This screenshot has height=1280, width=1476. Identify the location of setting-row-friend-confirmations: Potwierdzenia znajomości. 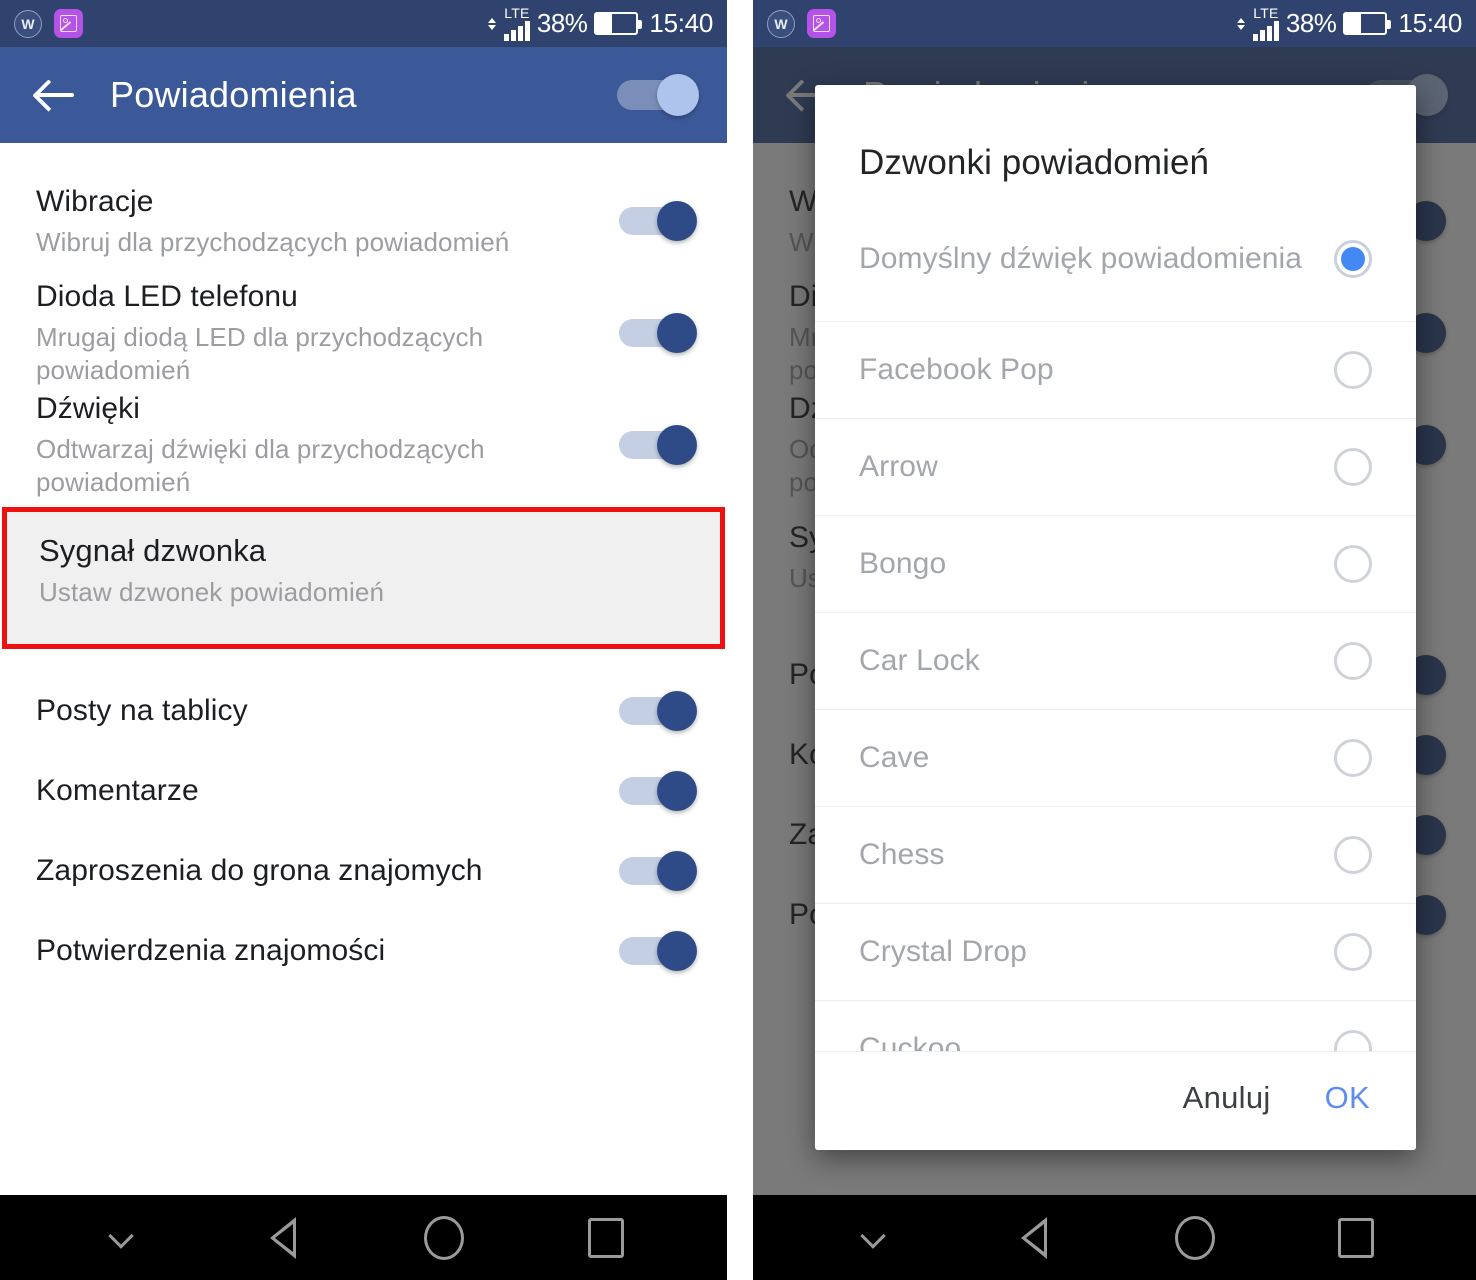
(363, 951).